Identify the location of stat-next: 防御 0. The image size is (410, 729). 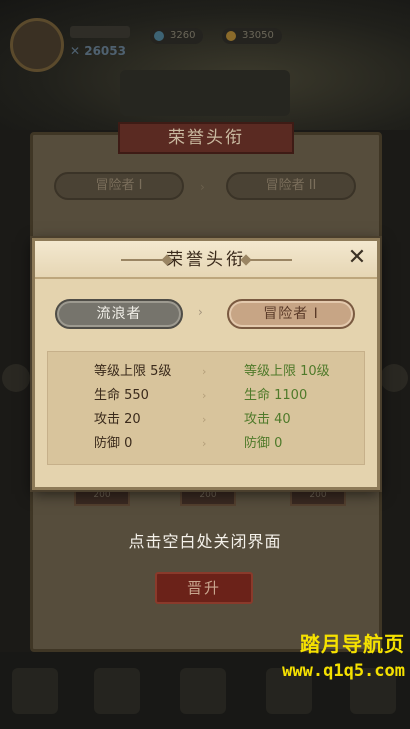
(263, 443).